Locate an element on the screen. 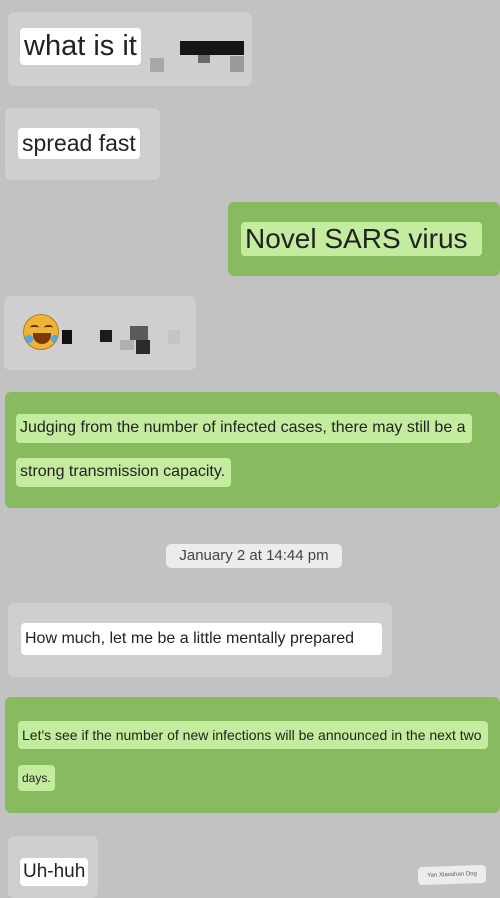 This screenshot has width=500, height=898. message-text-line: strong transmission capacity. is located at coordinates (124, 472).